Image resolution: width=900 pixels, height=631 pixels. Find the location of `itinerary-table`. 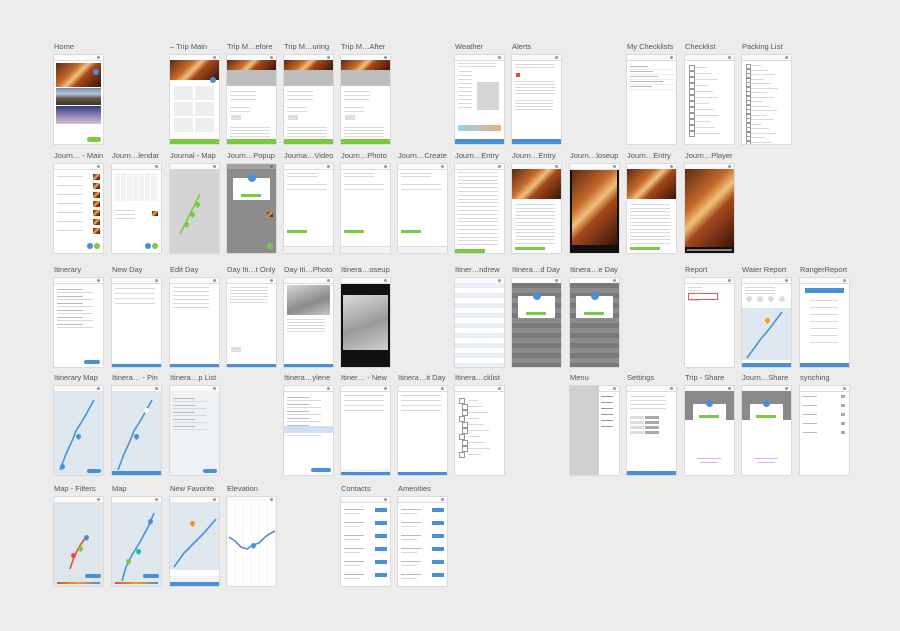

itinerary-table is located at coordinates (479, 325).